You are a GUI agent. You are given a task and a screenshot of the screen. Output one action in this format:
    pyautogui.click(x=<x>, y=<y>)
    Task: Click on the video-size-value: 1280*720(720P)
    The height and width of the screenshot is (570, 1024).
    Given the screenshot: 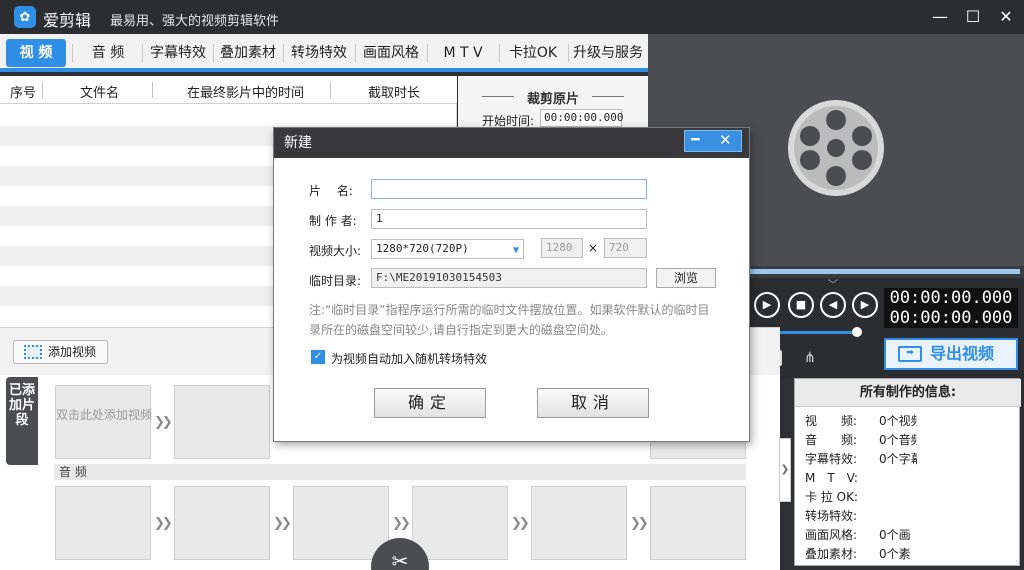 What is the action you would take?
    pyautogui.click(x=422, y=248)
    